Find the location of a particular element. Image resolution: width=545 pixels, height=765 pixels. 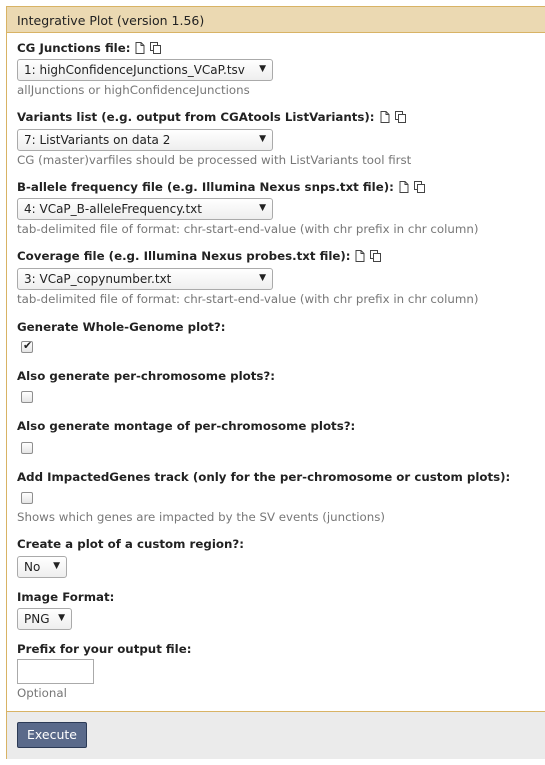

image-format-label: Image Format: is located at coordinates (66, 597).